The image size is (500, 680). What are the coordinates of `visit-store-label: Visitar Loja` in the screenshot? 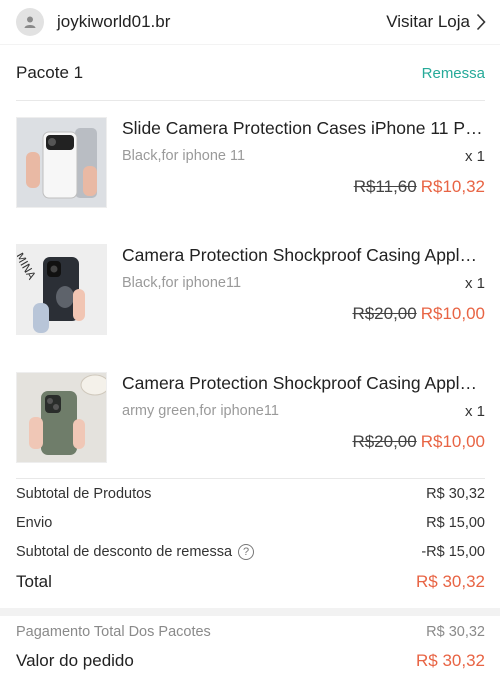 It's located at (428, 21).